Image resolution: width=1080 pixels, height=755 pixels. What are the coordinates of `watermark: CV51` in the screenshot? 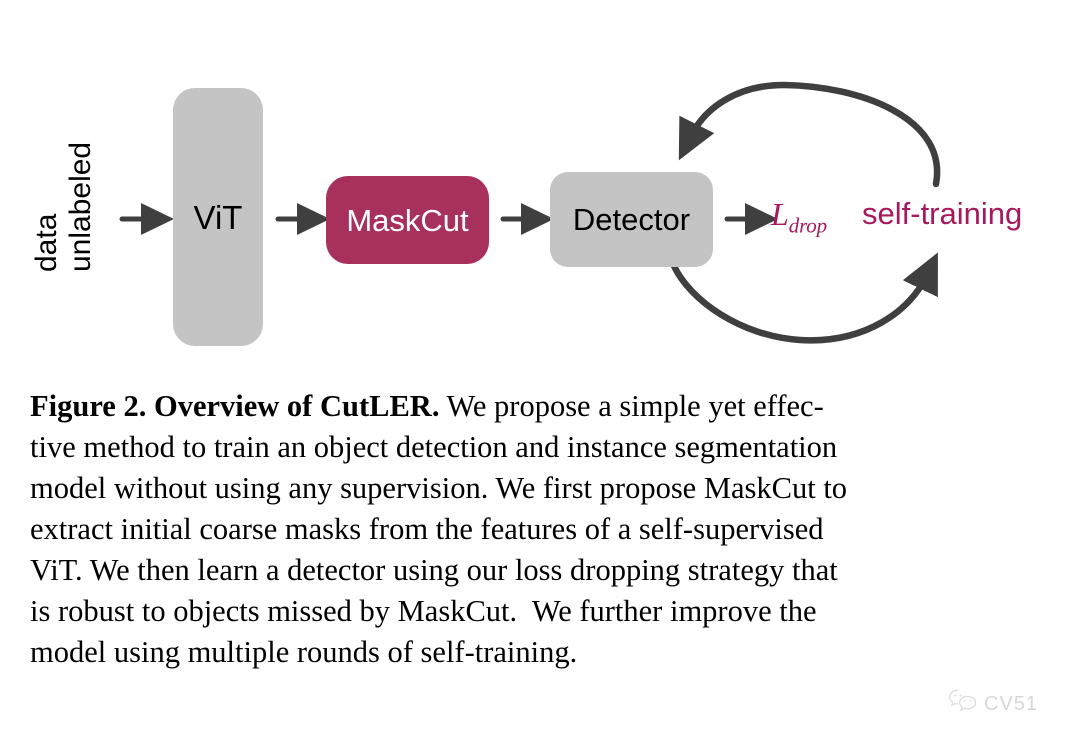 It's located at (993, 703).